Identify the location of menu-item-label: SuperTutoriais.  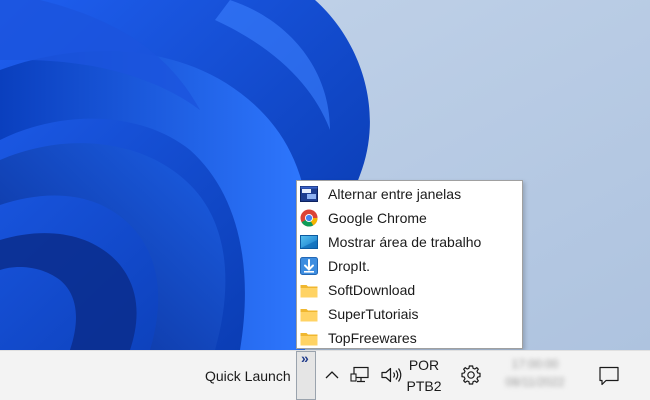
(373, 314).